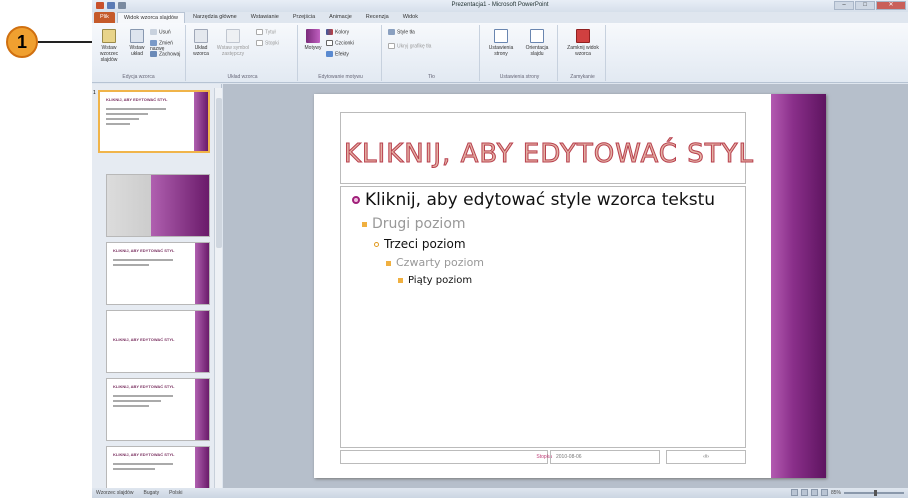 The width and height of the screenshot is (908, 498). What do you see at coordinates (844, 5) in the screenshot?
I see `minimize-button: –` at bounding box center [844, 5].